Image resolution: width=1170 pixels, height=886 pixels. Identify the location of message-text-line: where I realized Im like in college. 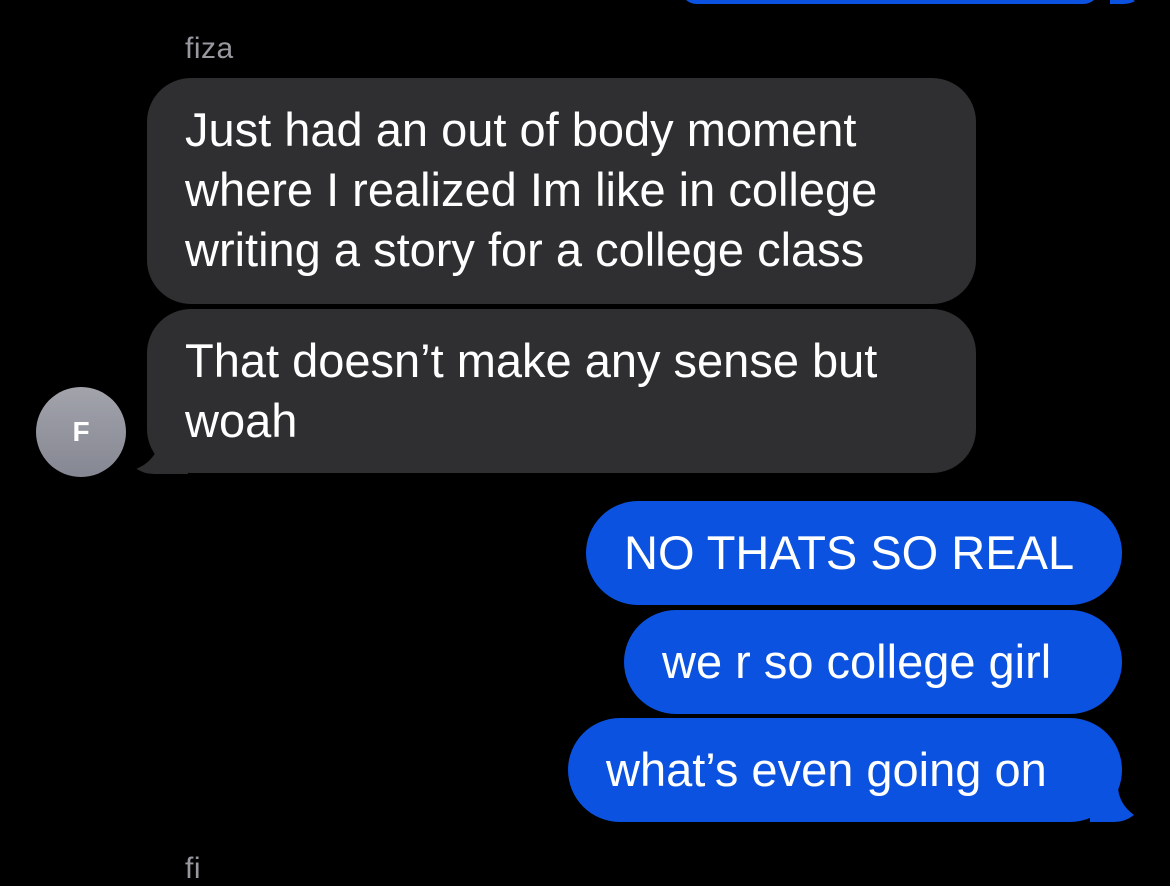
(531, 189).